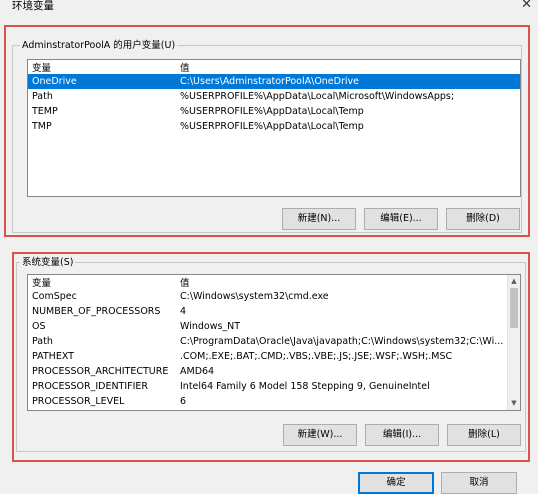 Image resolution: width=538 pixels, height=494 pixels. I want to click on close-icon: ✕, so click(526, 6).